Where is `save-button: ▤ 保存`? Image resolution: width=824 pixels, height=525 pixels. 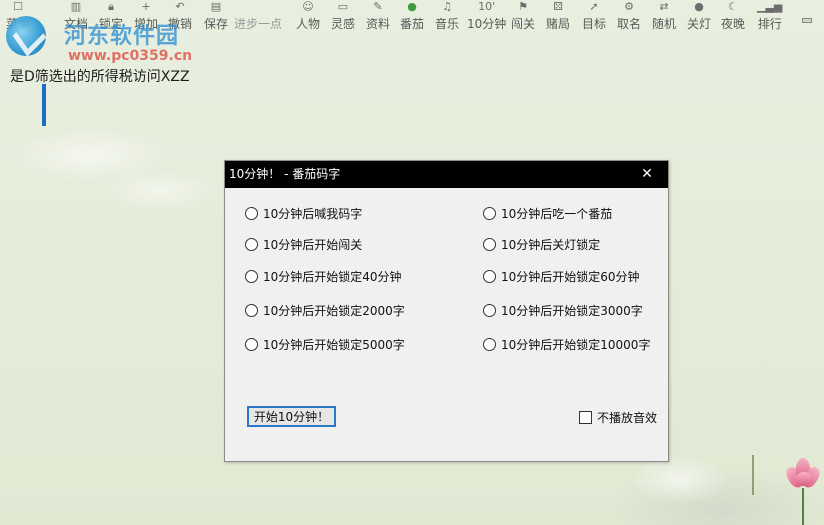
save-button: ▤ 保存 is located at coordinates (216, 17).